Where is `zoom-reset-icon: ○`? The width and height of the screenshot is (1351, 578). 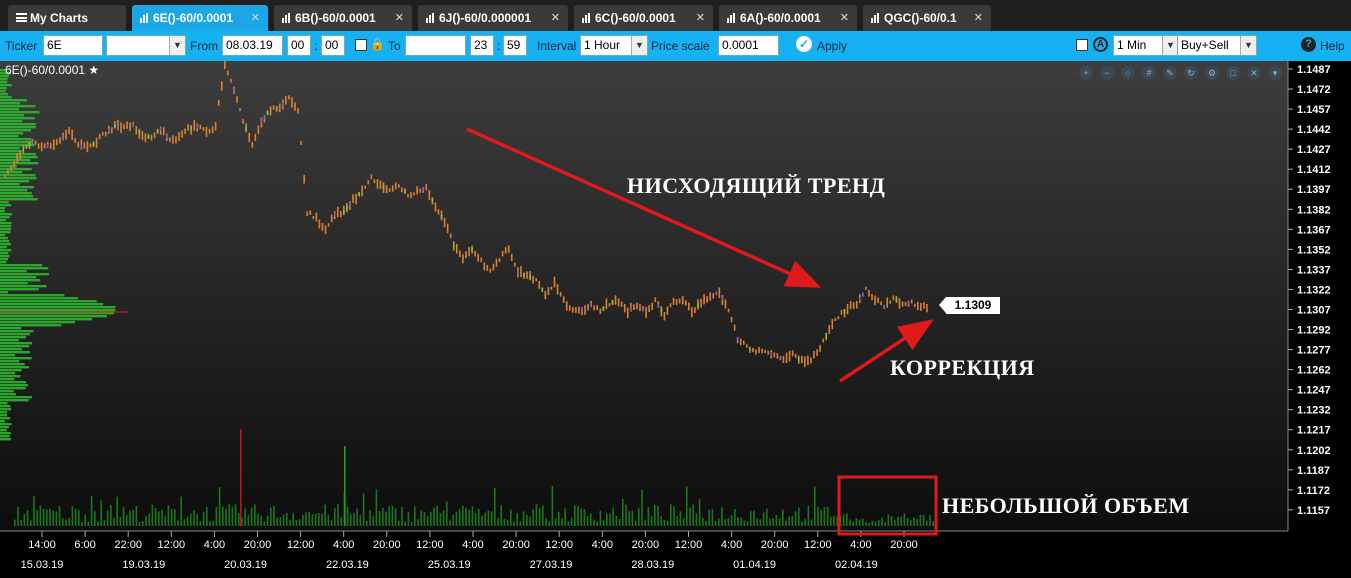 zoom-reset-icon: ○ is located at coordinates (1128, 73).